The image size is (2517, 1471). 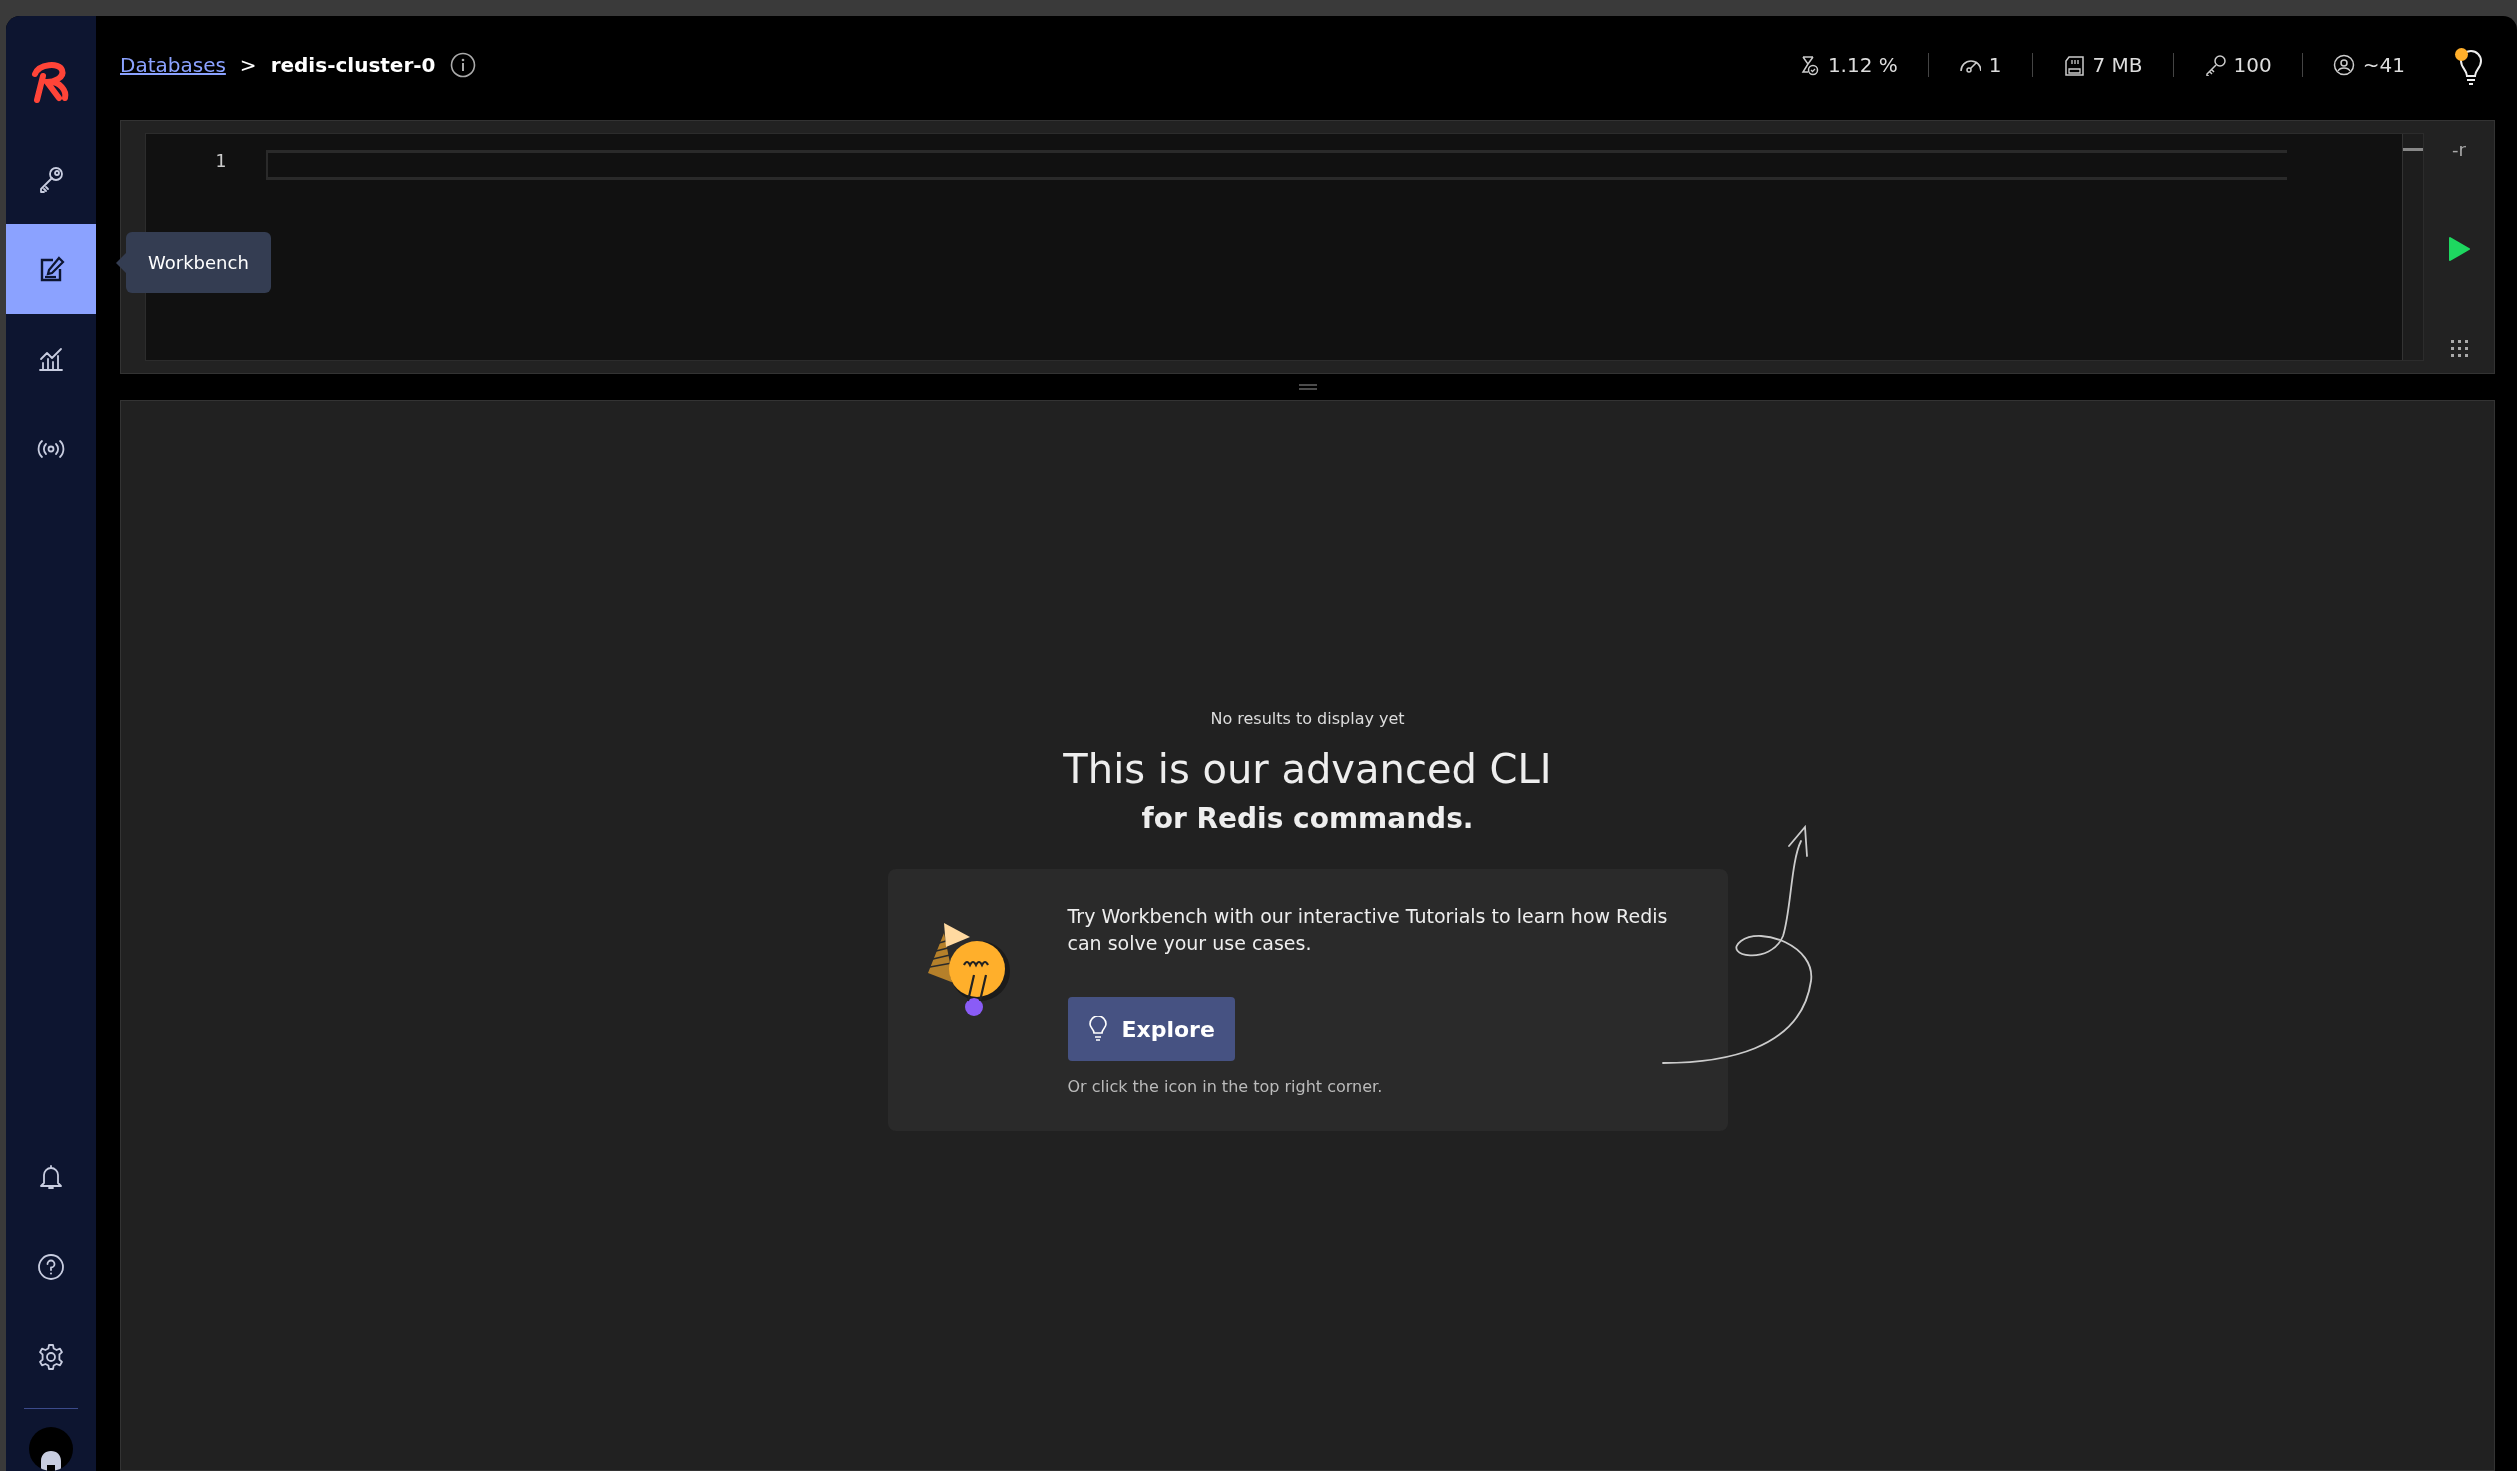 What do you see at coordinates (2383, 65) in the screenshot?
I see `stat-value: ~41` at bounding box center [2383, 65].